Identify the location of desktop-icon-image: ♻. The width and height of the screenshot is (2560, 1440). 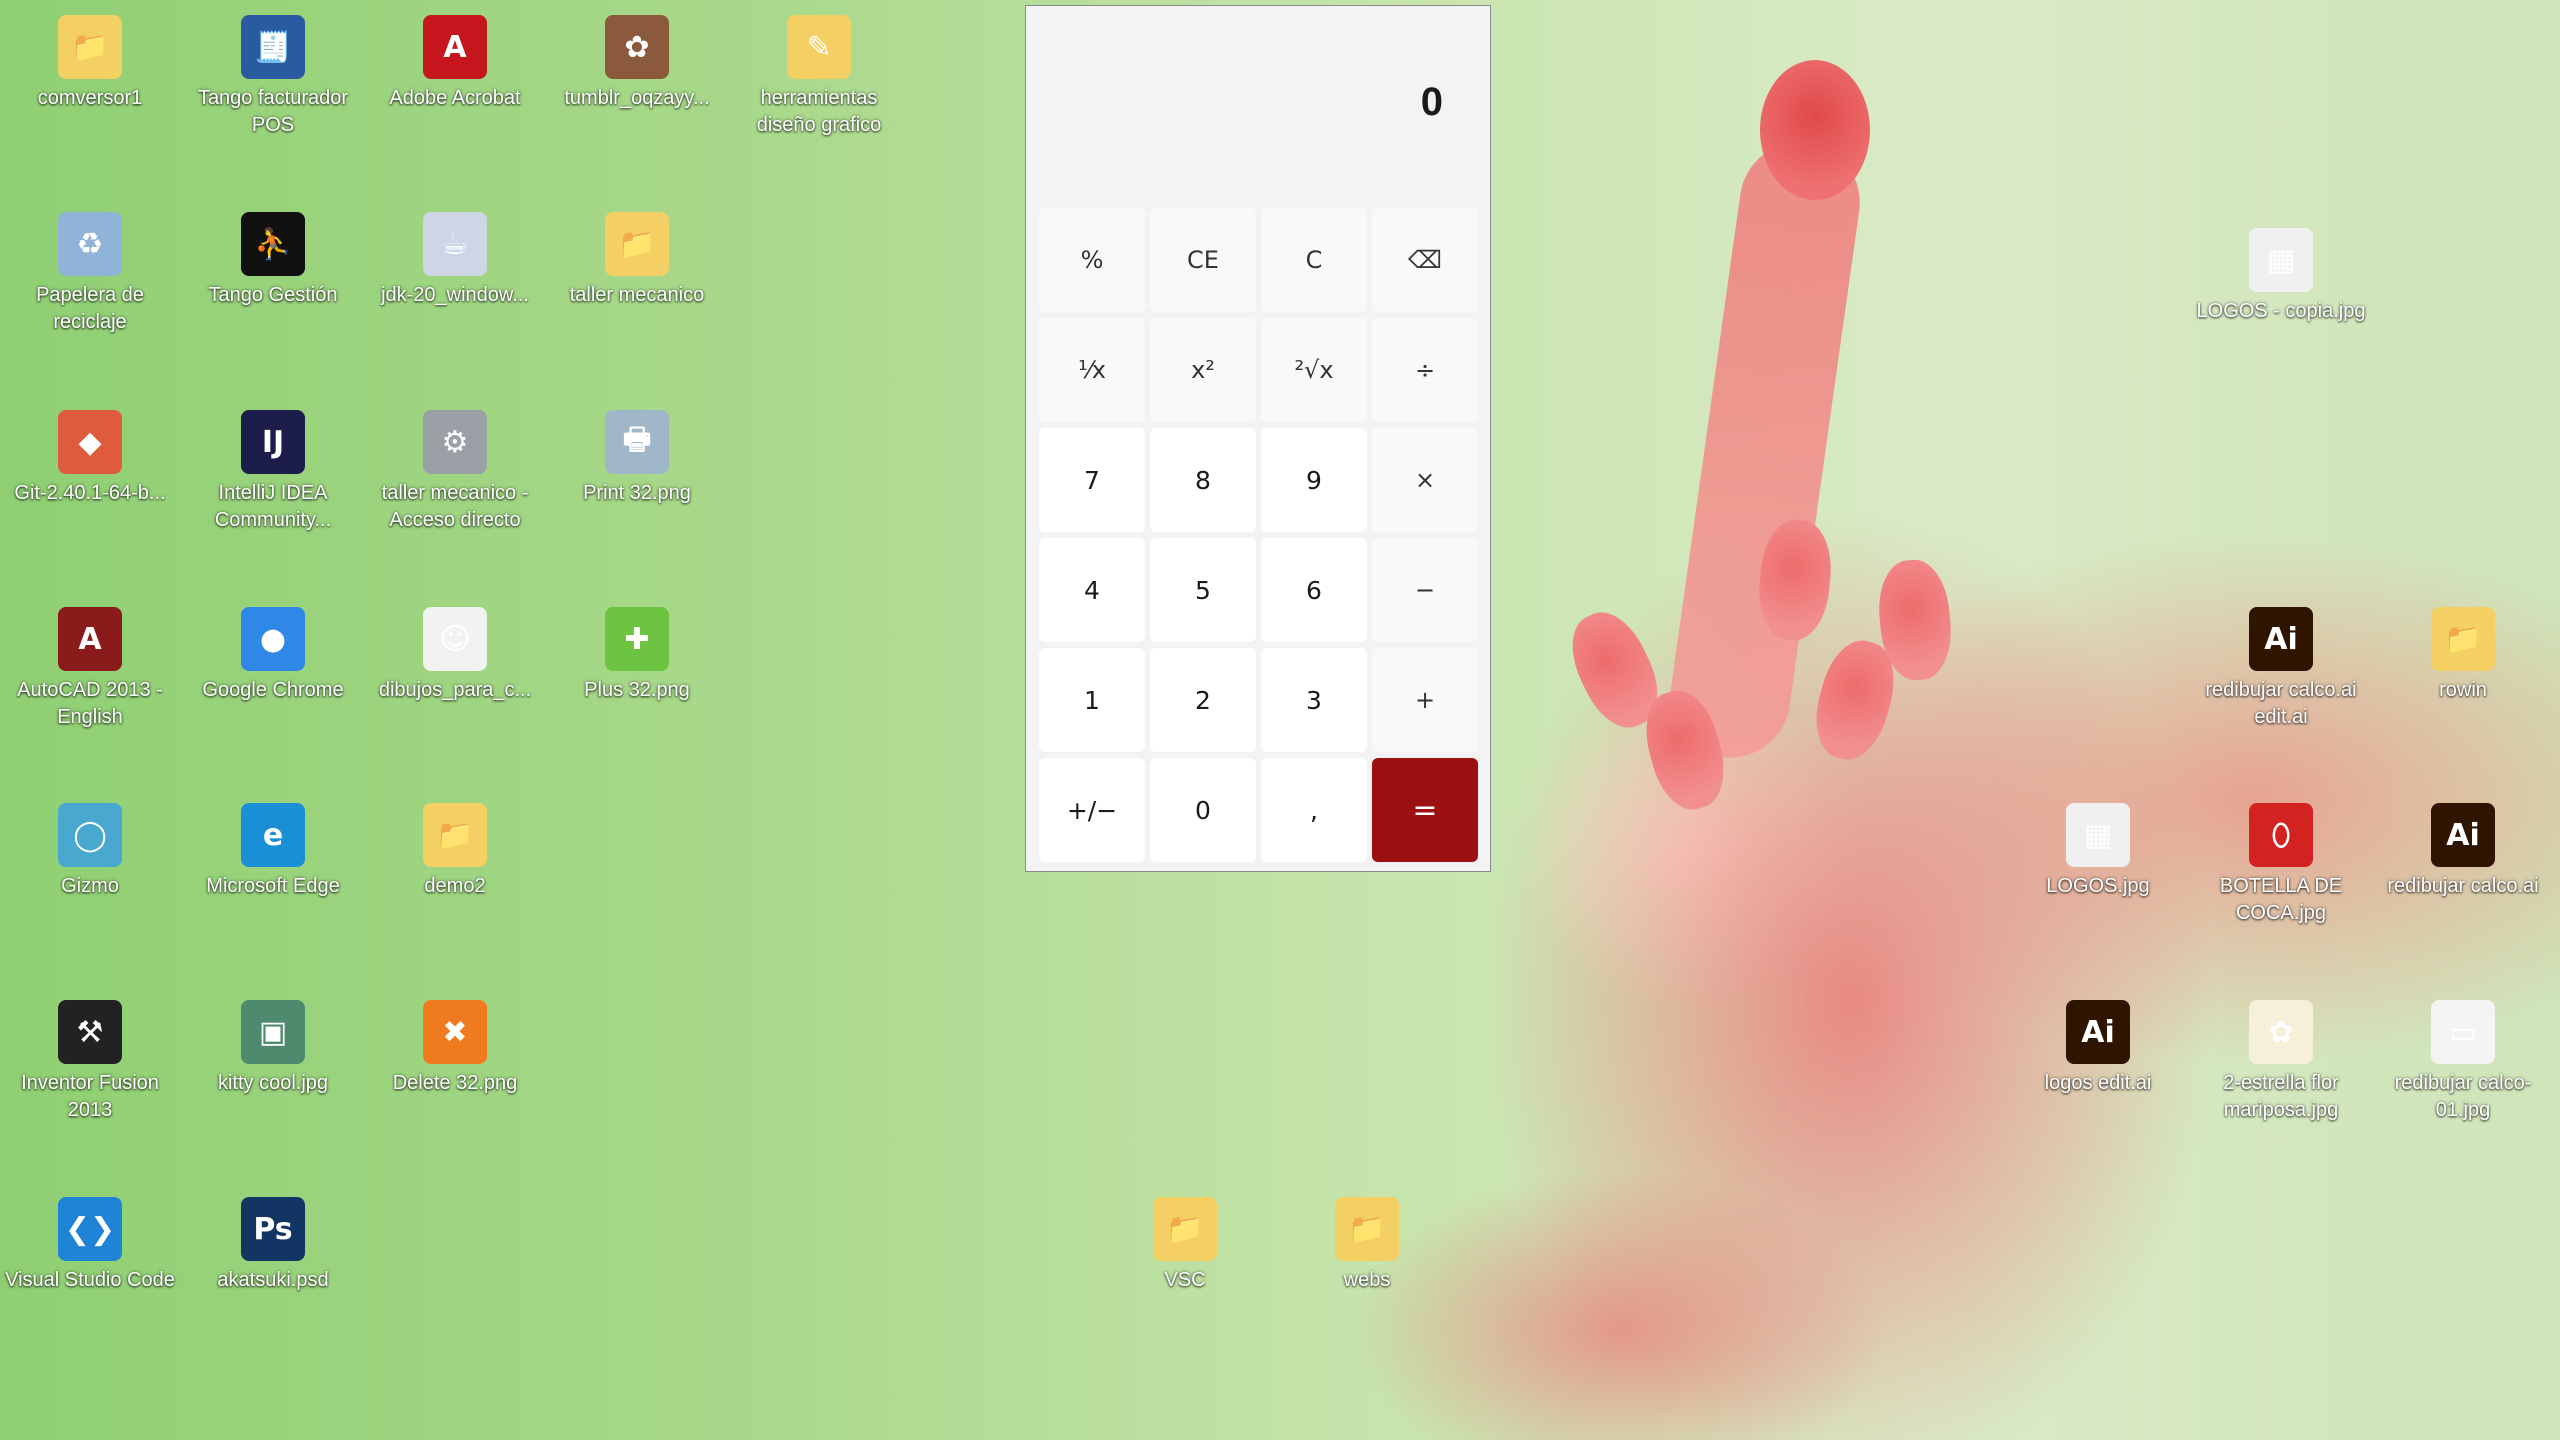
(90, 244).